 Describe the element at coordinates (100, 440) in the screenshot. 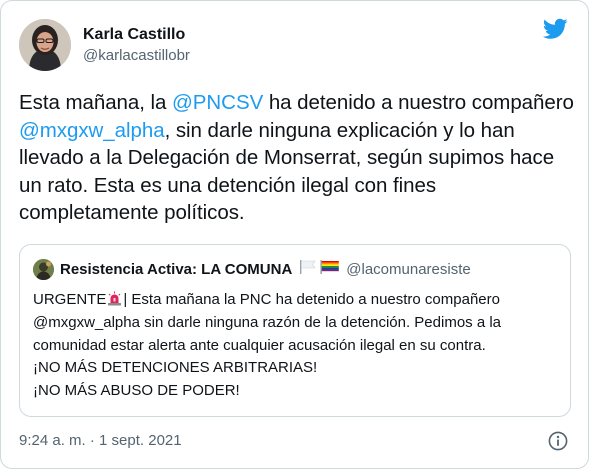

I see `tweet-timestamp: 9:24 a. m. · 1 sept. 2021` at that location.